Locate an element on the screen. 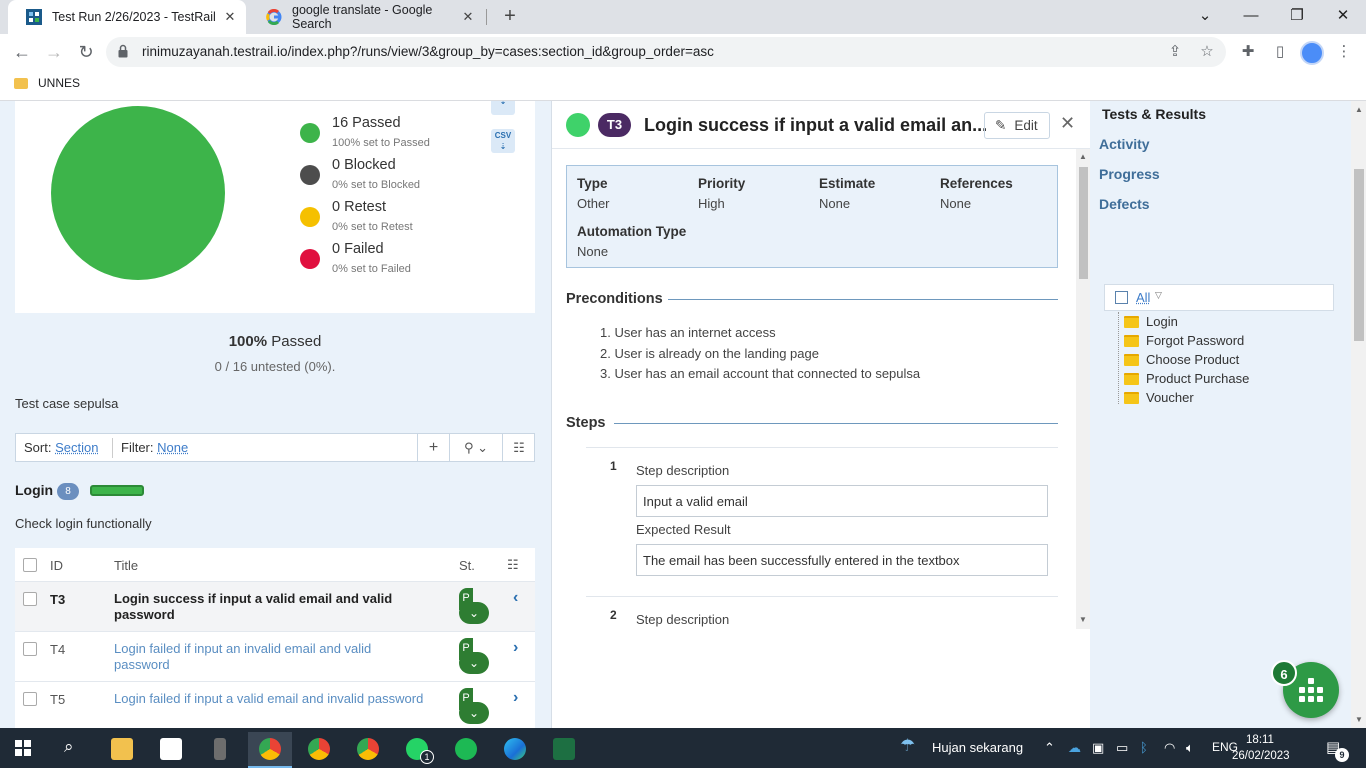 The image size is (1366, 768). windows-start-icon is located at coordinates (23, 748).